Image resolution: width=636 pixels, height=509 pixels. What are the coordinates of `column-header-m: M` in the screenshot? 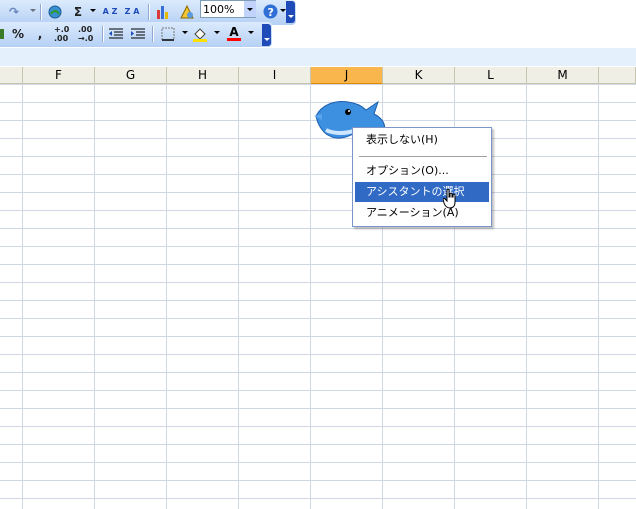 It's located at (563, 75).